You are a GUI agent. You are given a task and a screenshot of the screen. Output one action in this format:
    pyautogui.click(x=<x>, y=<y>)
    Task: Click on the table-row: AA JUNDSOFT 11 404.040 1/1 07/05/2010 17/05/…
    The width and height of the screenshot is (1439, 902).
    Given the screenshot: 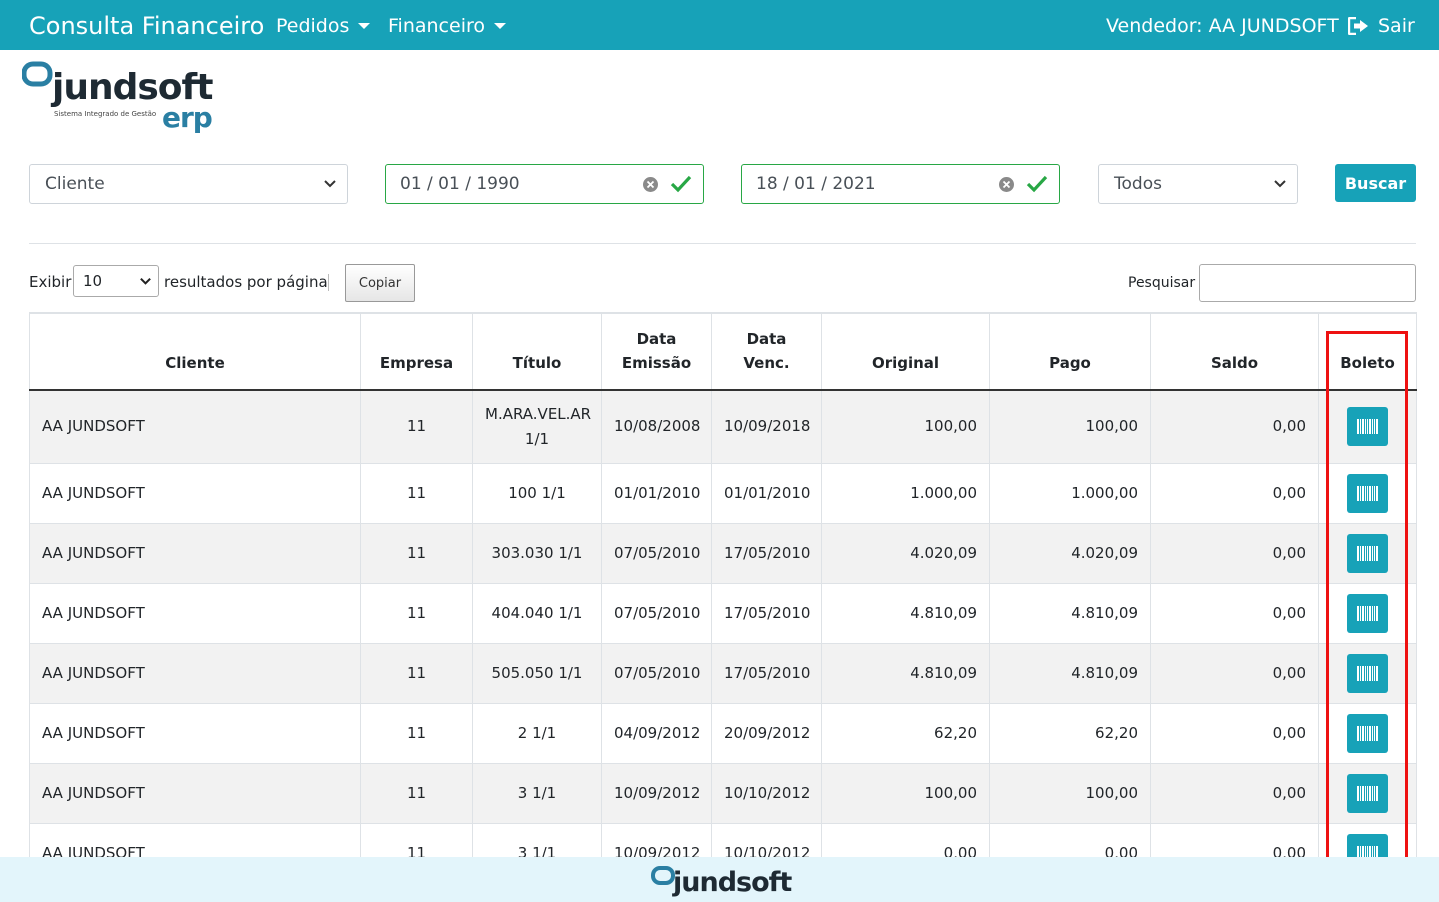 What is the action you would take?
    pyautogui.click(x=723, y=613)
    